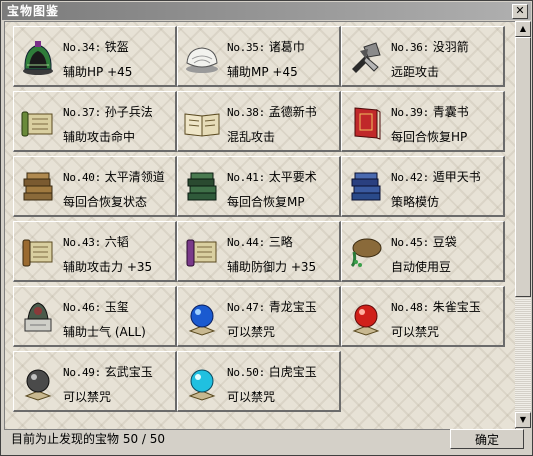 The height and width of the screenshot is (456, 533). I want to click on title-bar: 宝物图鉴 ✕, so click(266, 11).